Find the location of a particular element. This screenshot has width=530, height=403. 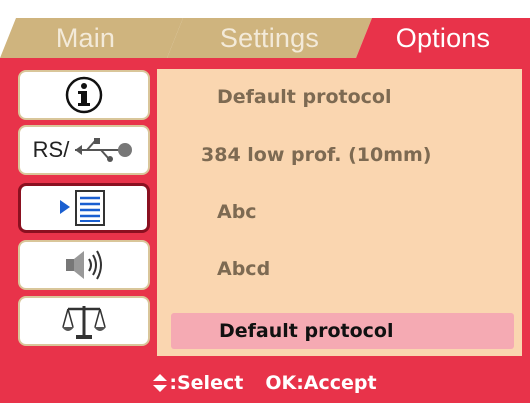

tab-settings: Settings is located at coordinates (269, 38).